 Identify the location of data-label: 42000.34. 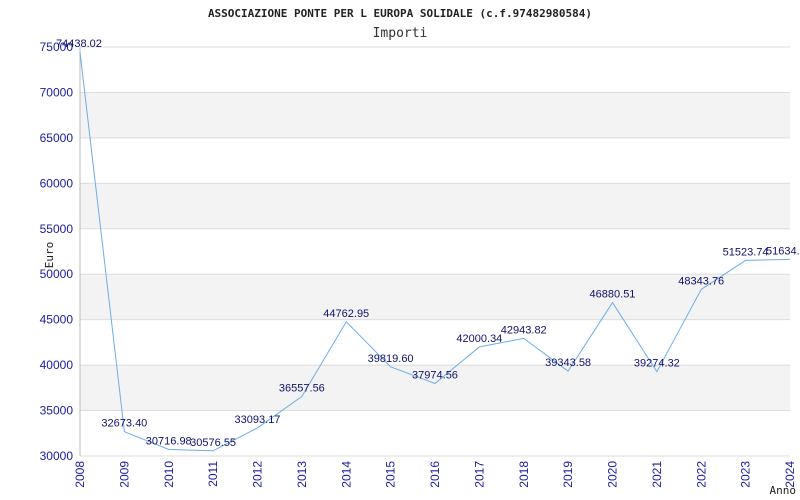
(479, 339).